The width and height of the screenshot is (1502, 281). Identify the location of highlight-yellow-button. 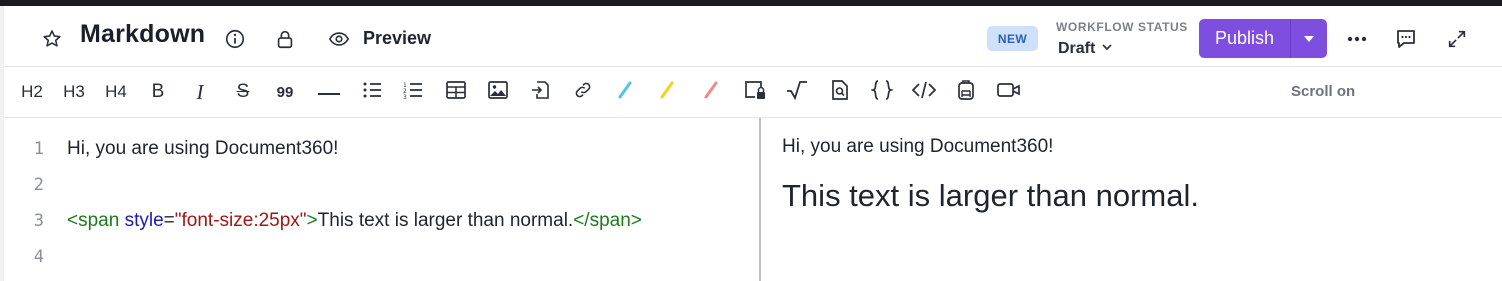
(667, 92).